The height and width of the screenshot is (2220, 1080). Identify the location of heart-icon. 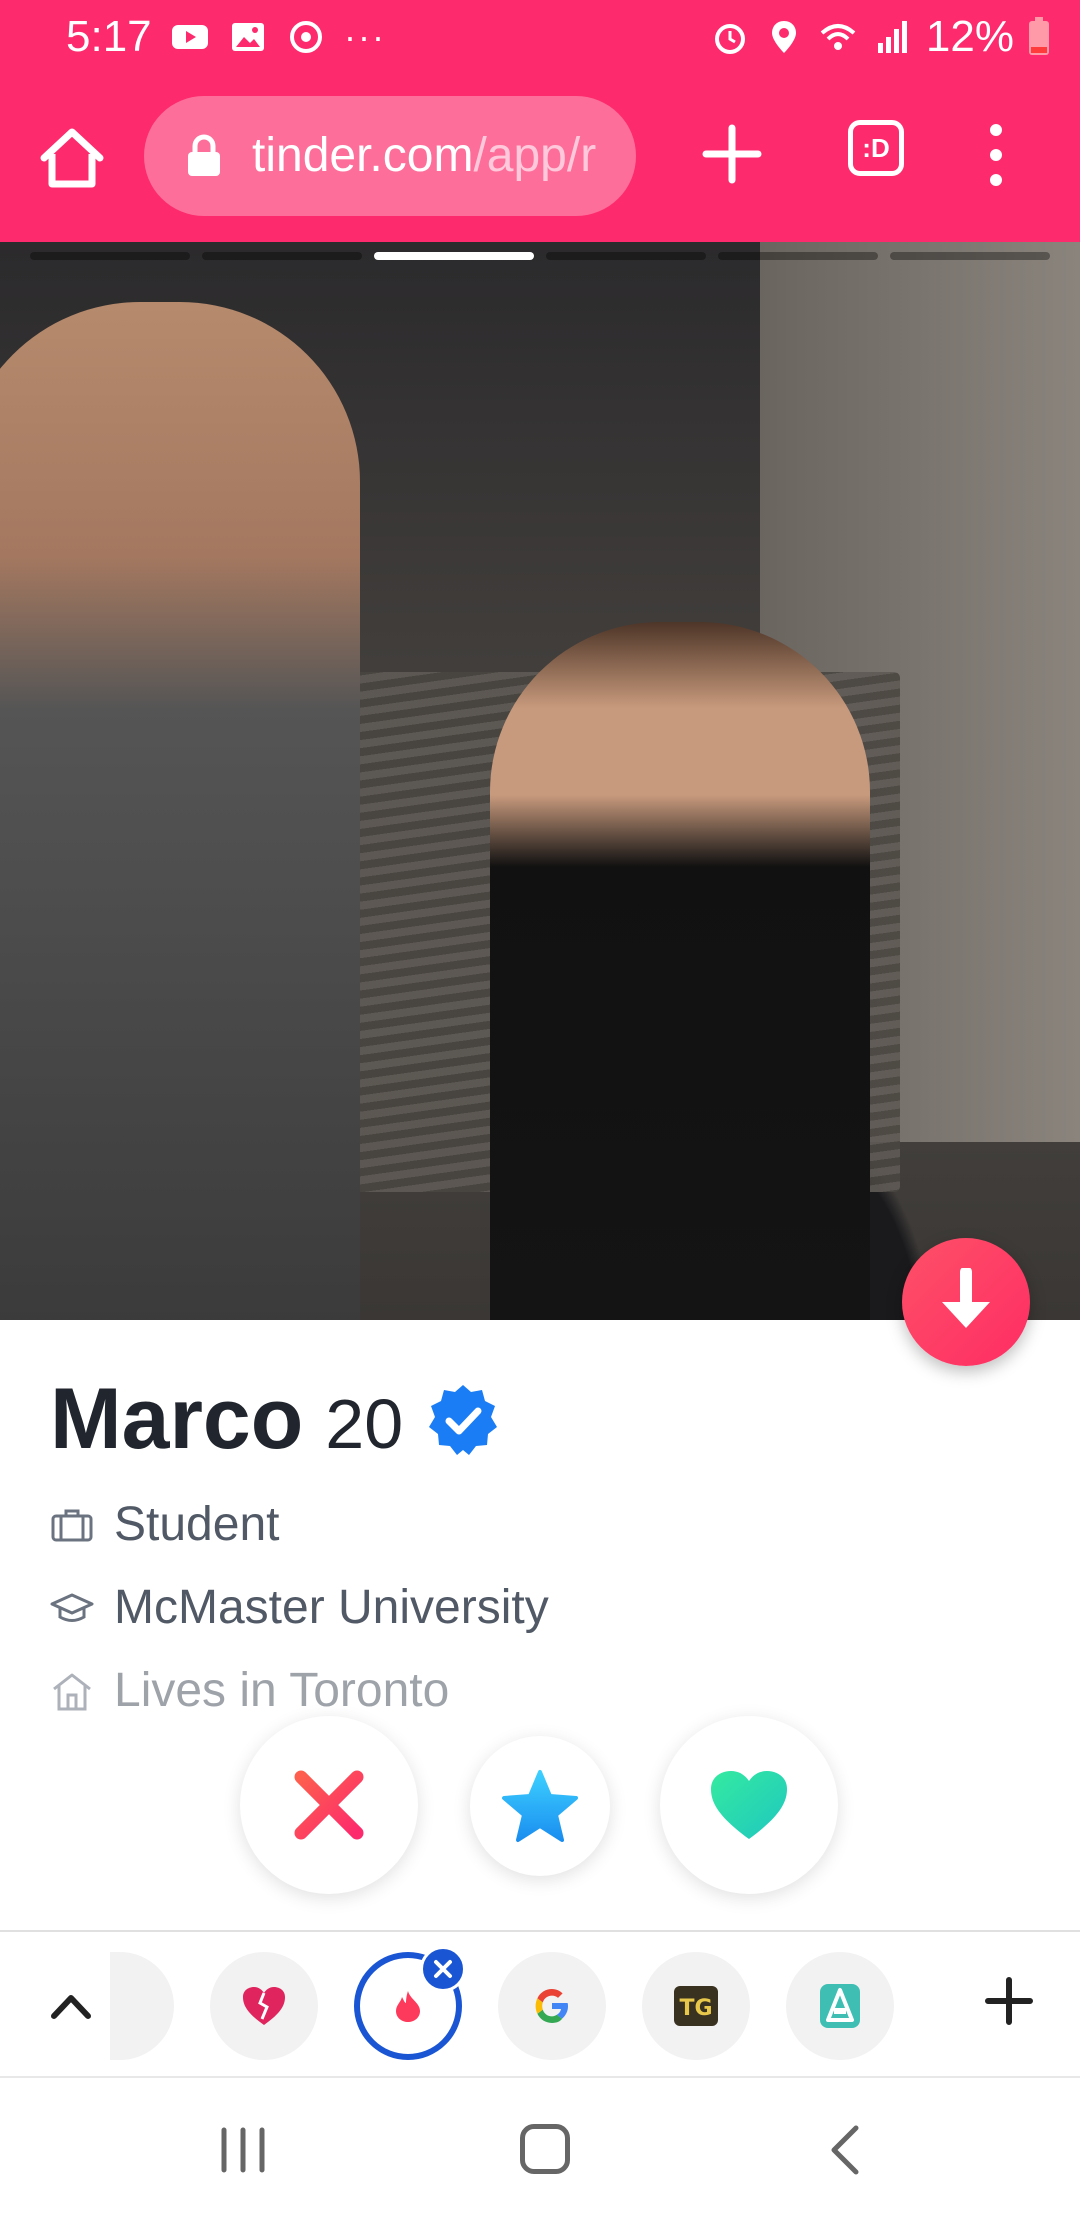
(749, 1805).